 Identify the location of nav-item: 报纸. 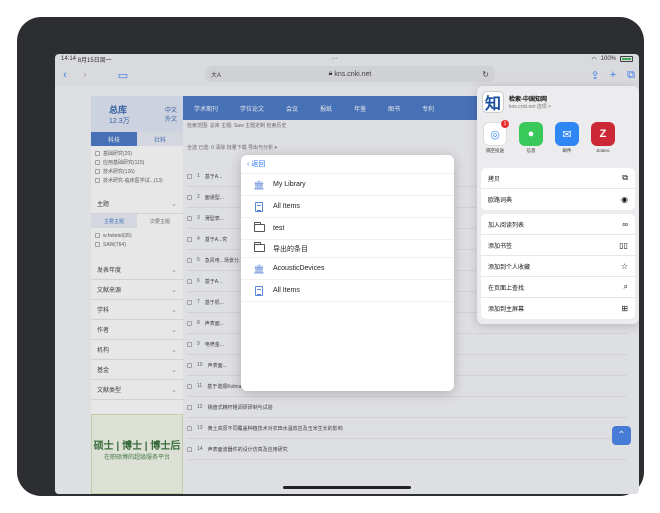
(326, 108).